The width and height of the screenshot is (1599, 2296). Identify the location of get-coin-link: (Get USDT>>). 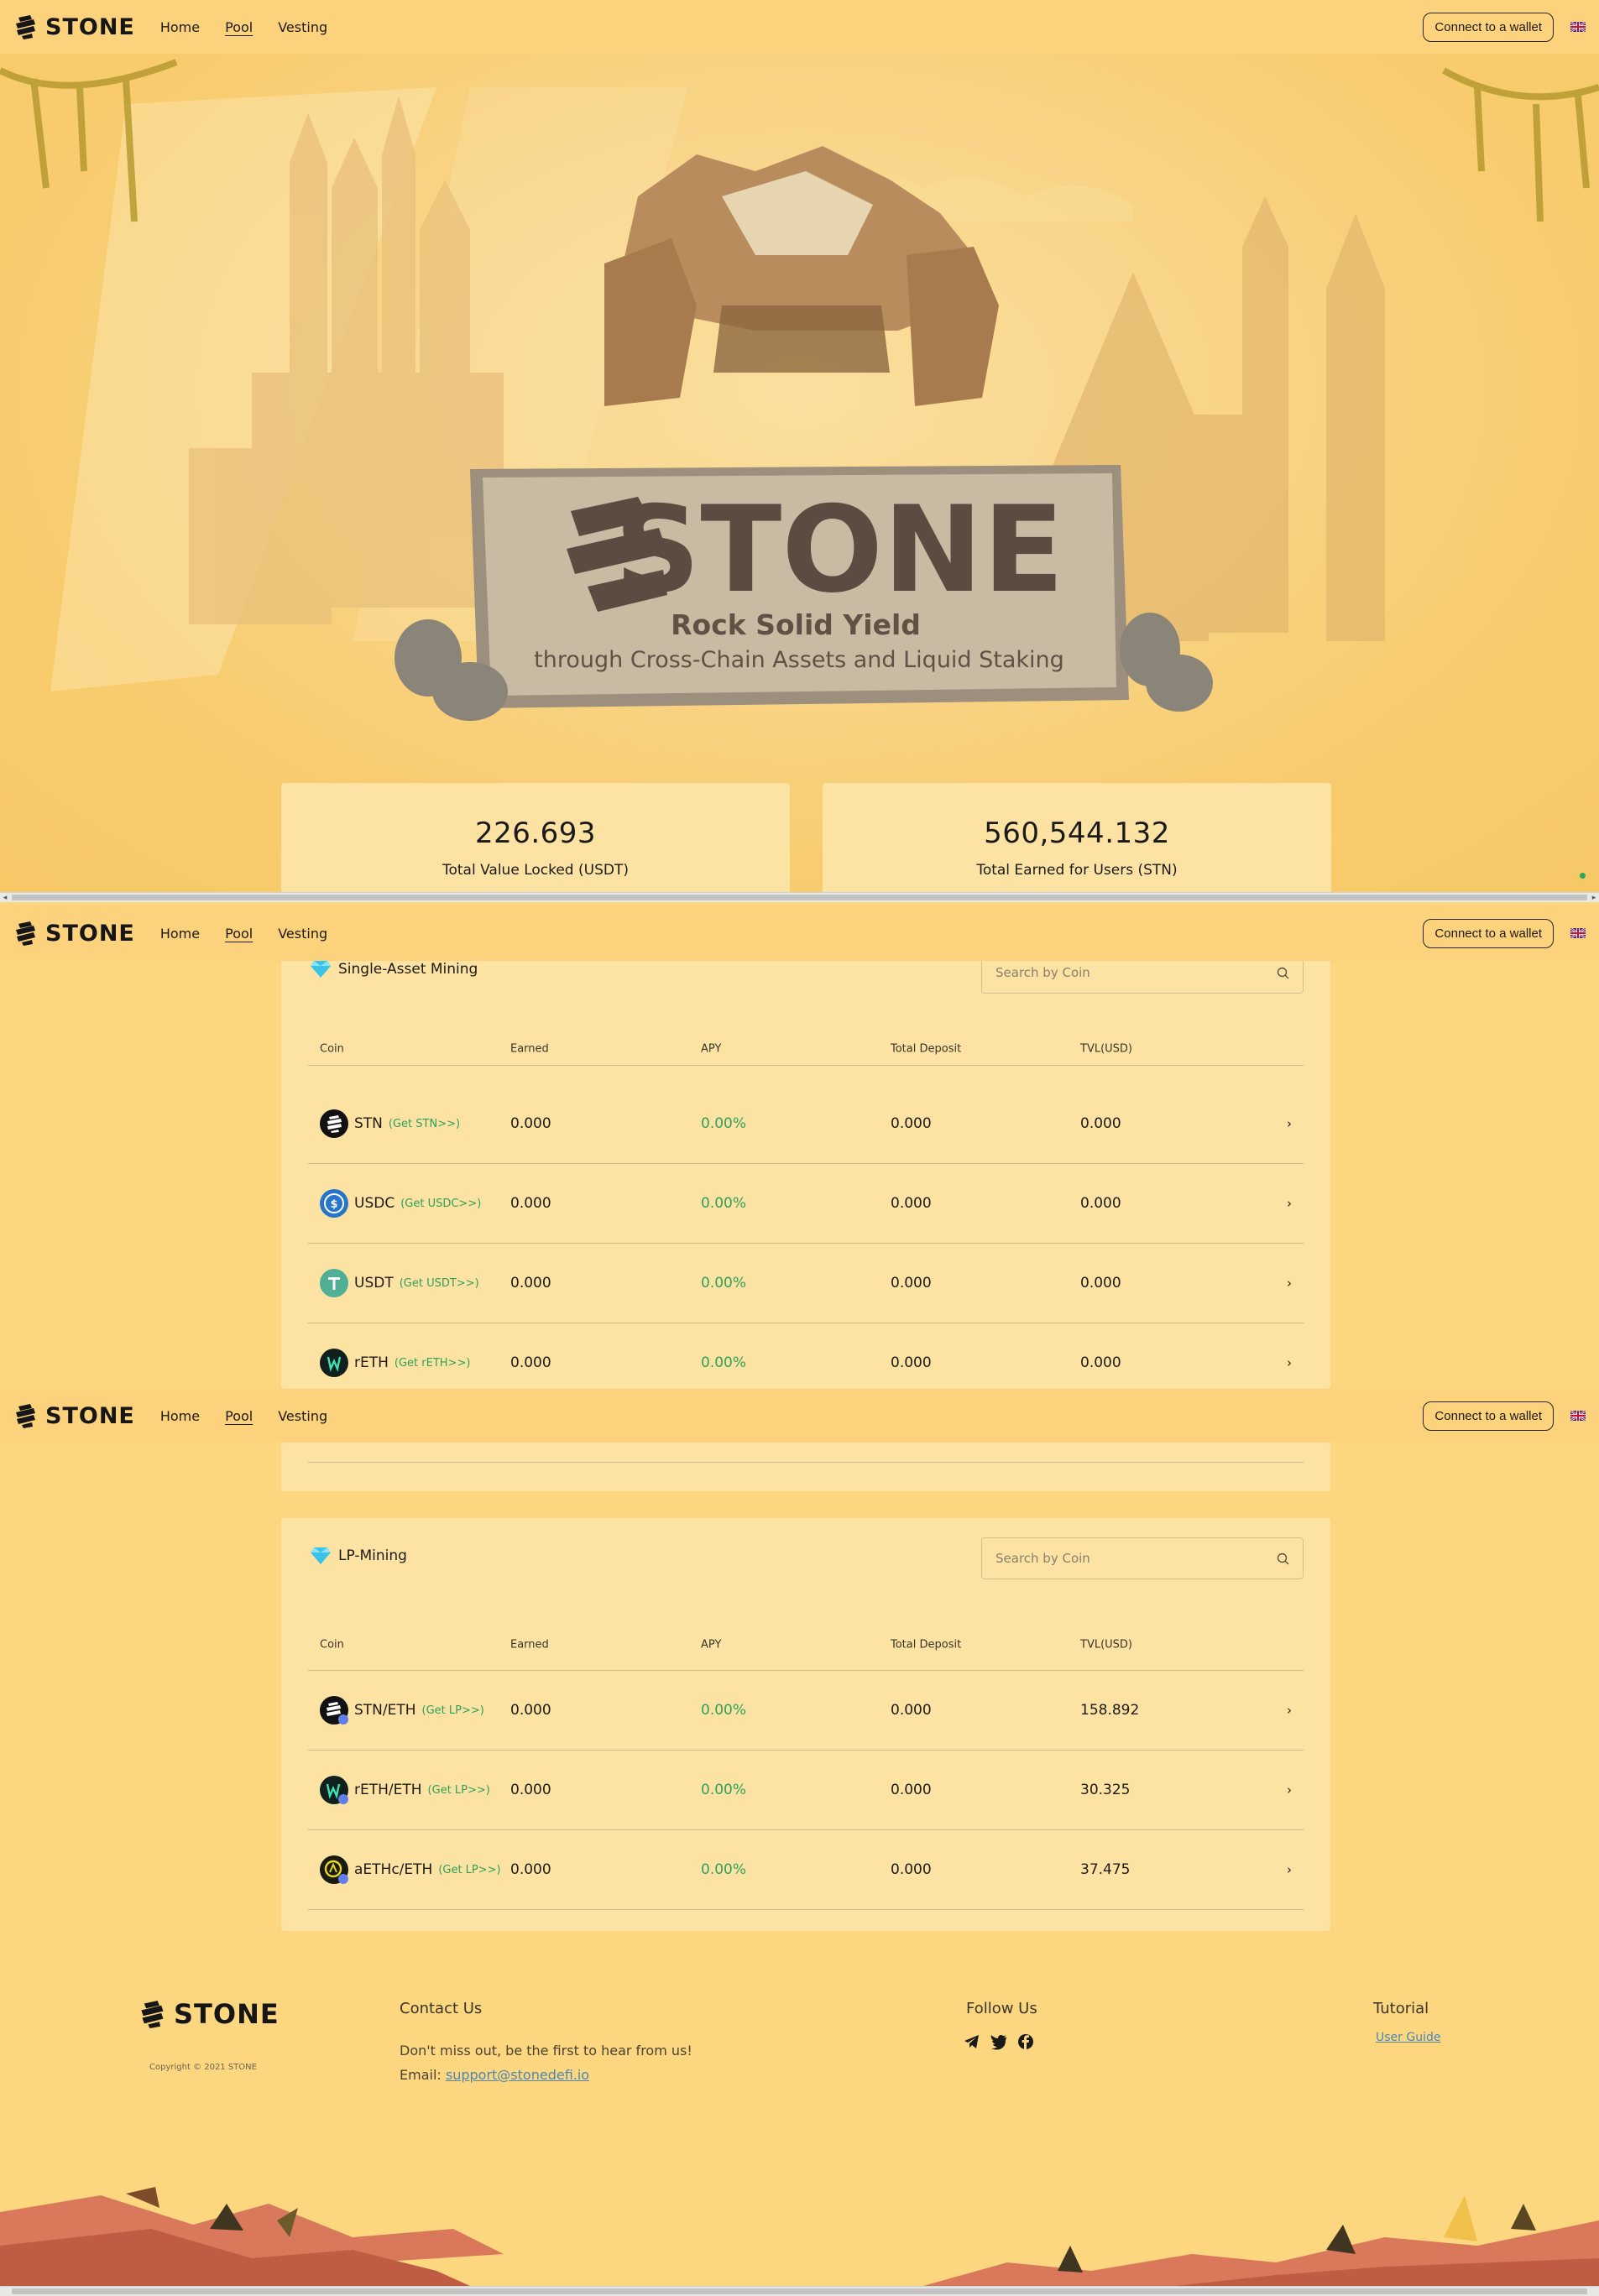
(439, 1283).